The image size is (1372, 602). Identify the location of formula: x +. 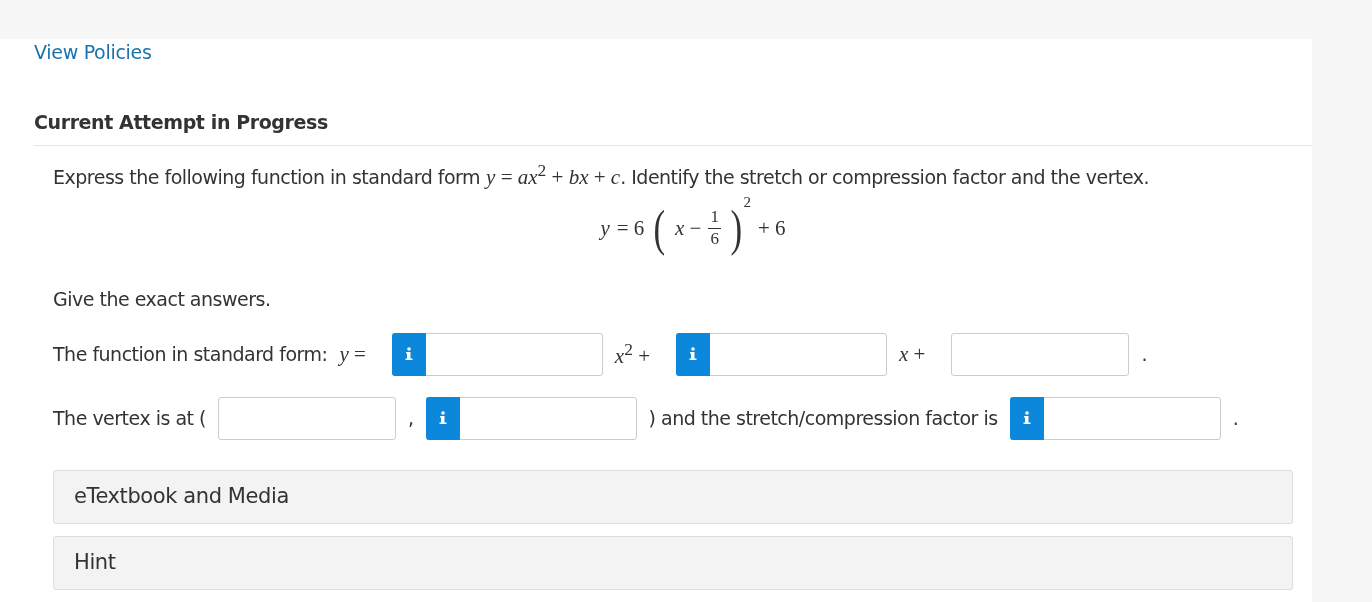
(912, 354).